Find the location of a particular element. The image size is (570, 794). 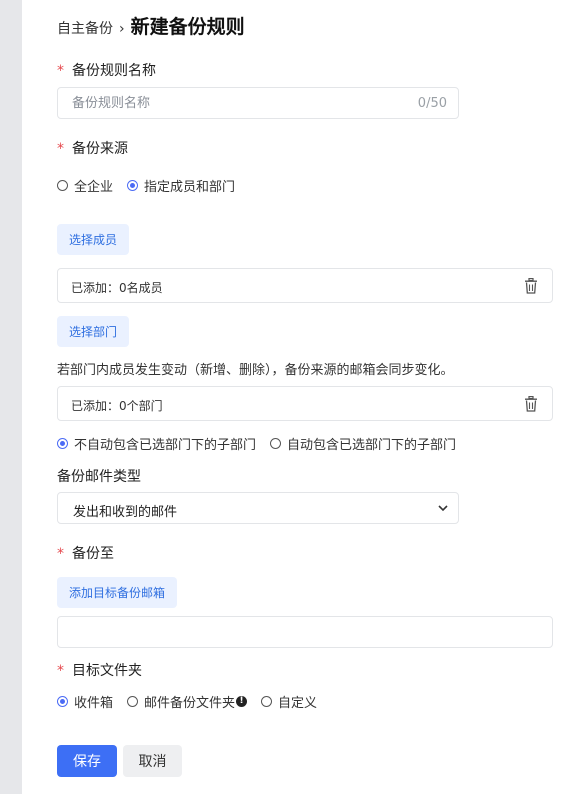

save-button: 保存 is located at coordinates (87, 761).